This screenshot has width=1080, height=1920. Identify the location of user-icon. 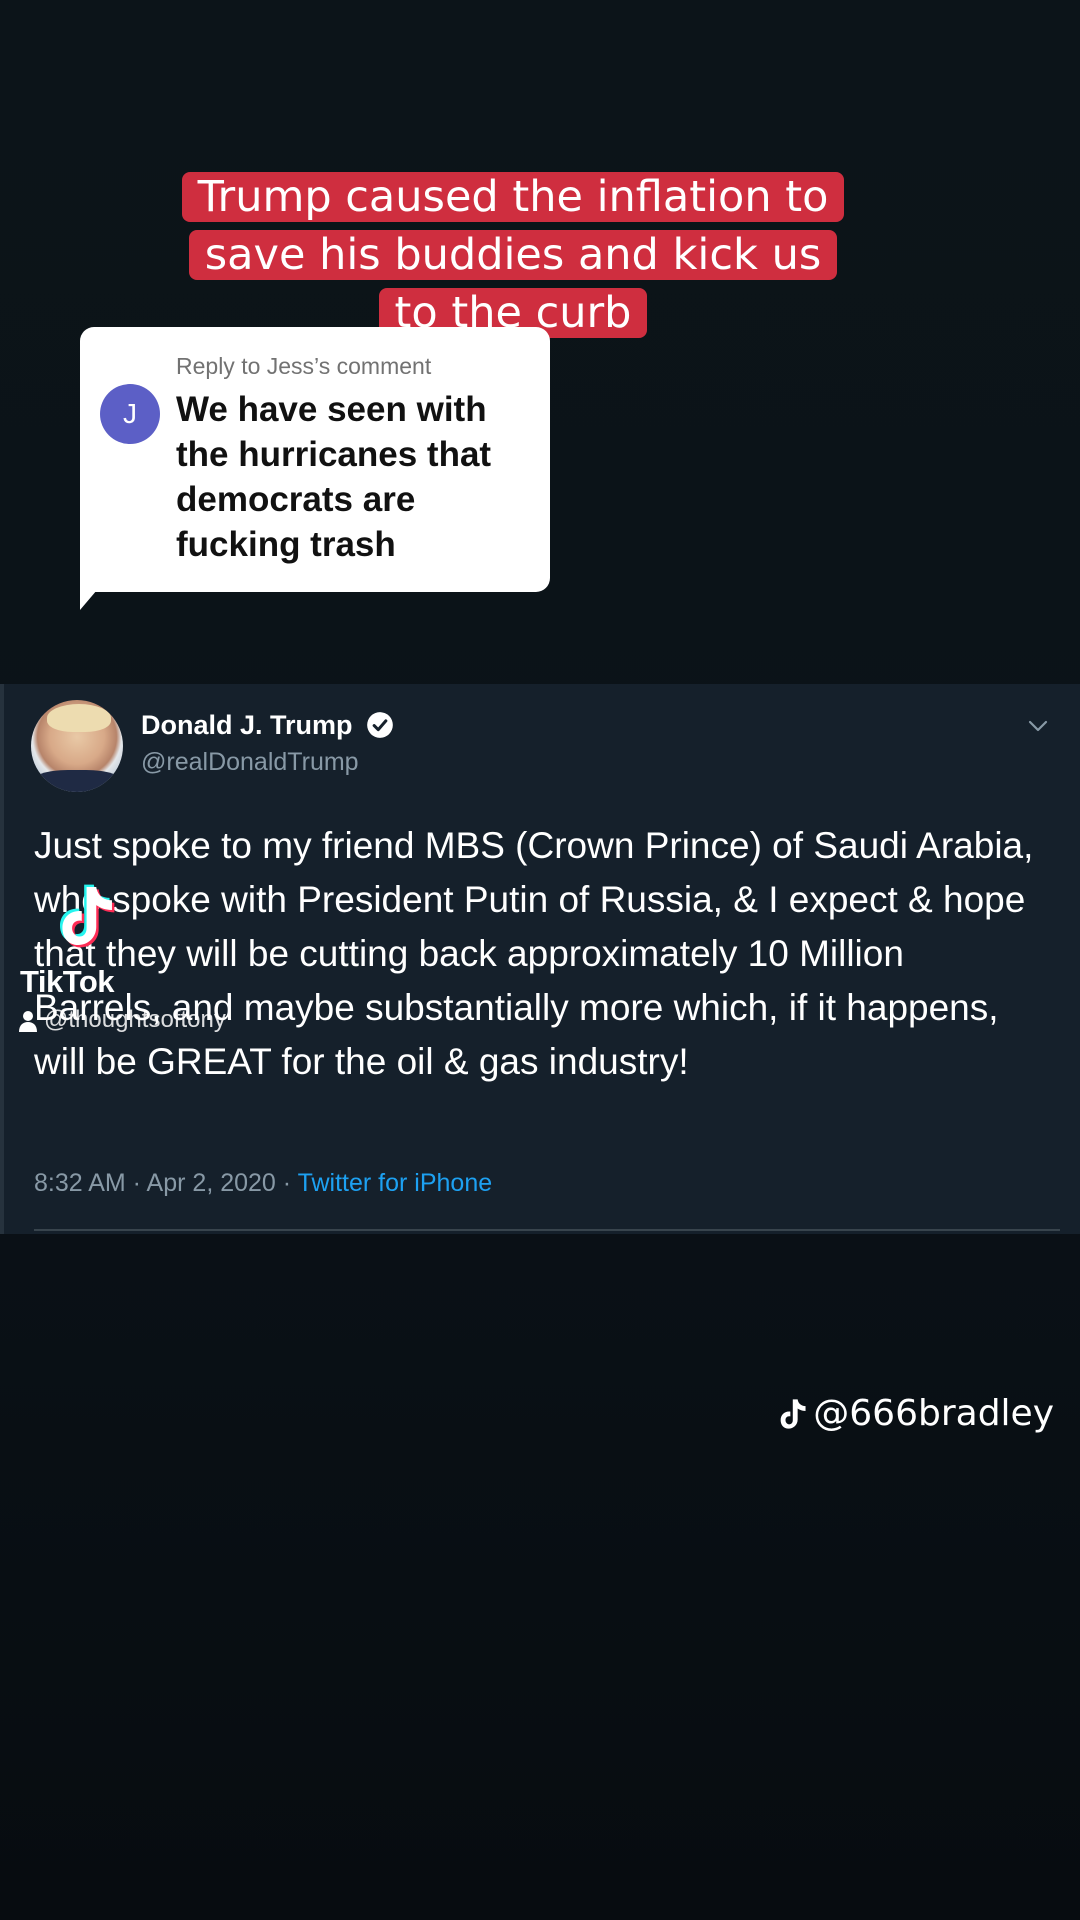
(28, 1021).